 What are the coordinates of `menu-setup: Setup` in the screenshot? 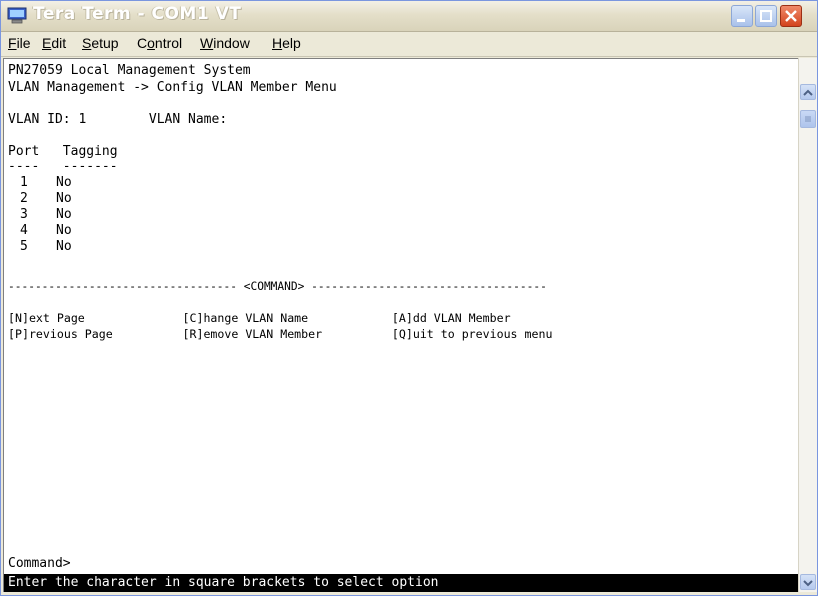 It's located at (100, 43).